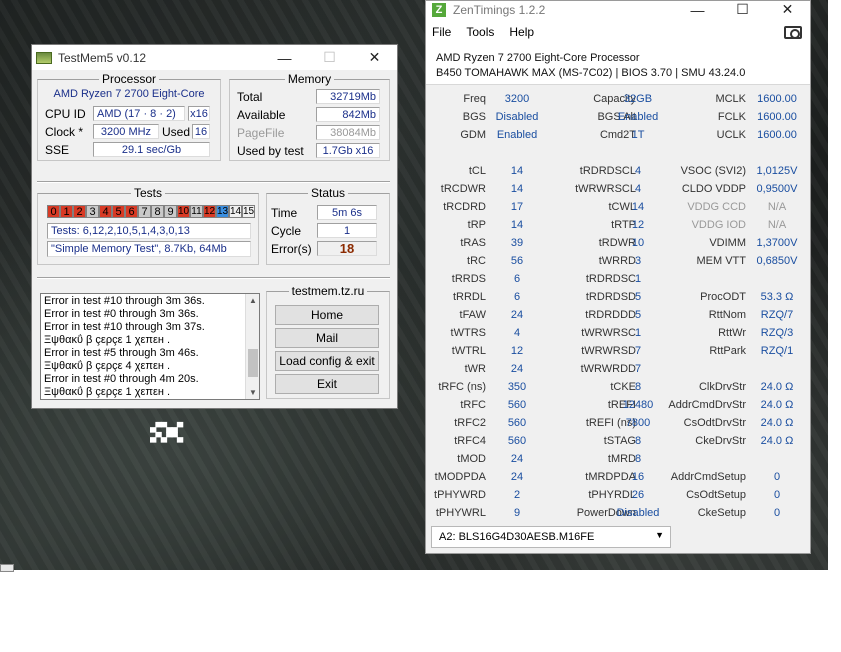 This screenshot has width=841, height=652. What do you see at coordinates (347, 248) in the screenshot?
I see `errors-field: 18` at bounding box center [347, 248].